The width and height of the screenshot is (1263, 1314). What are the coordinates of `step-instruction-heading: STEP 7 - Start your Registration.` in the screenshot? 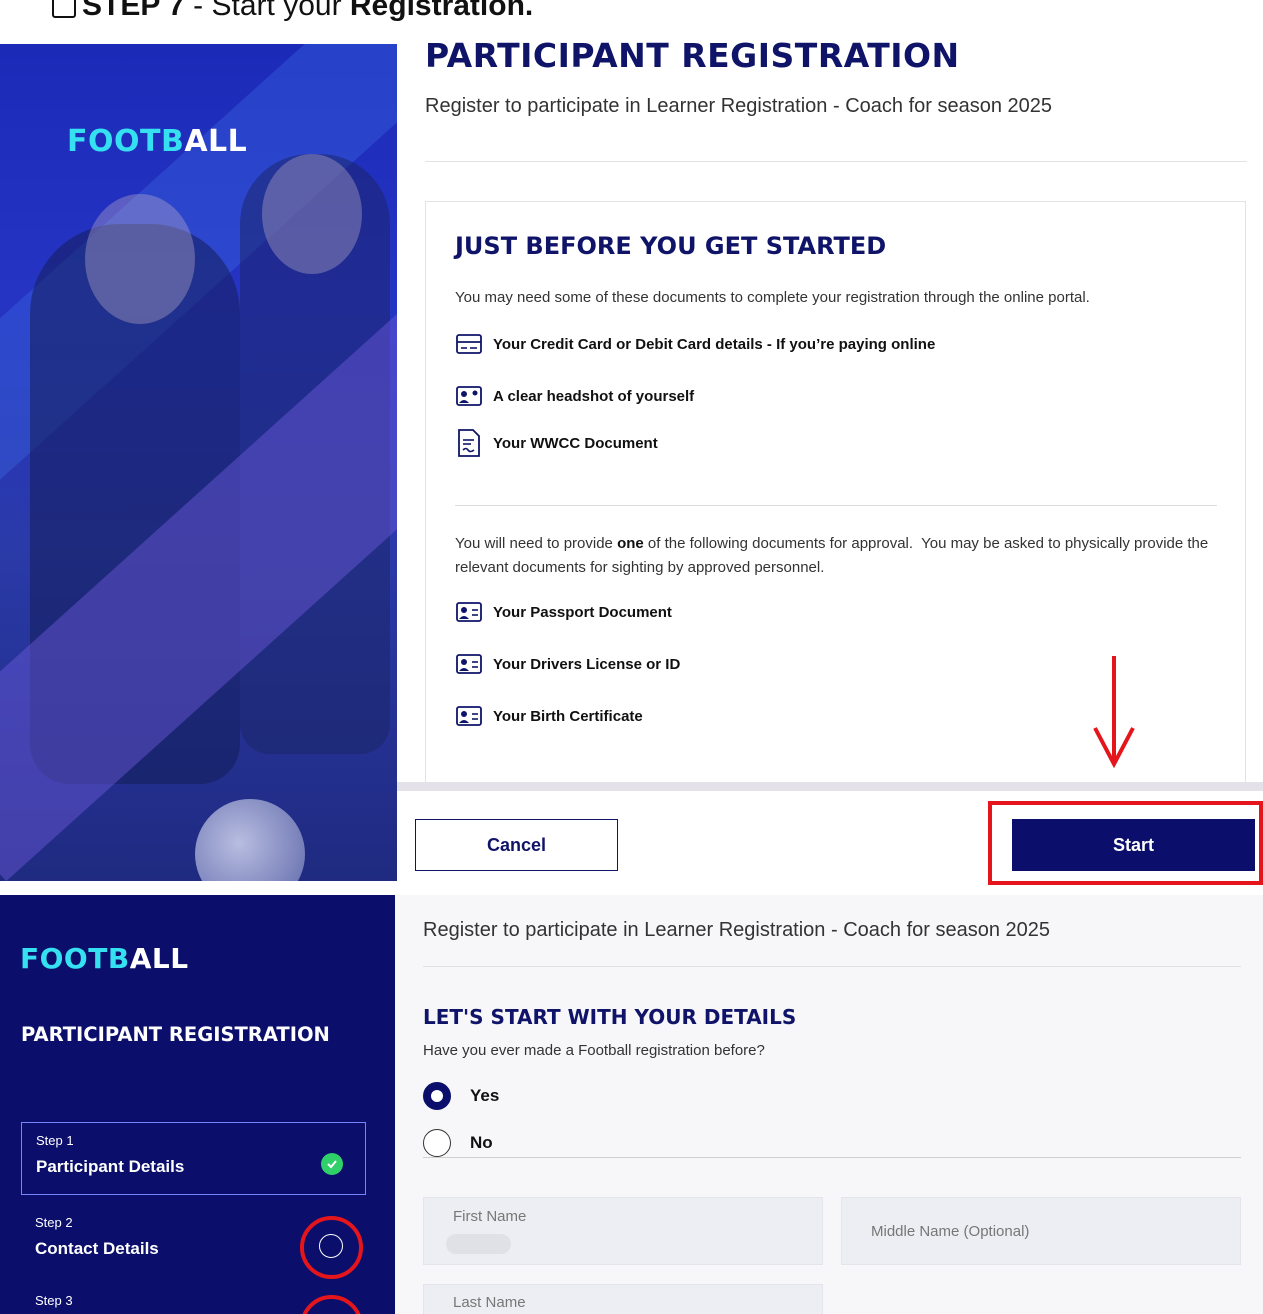 It's located at (292, 14).